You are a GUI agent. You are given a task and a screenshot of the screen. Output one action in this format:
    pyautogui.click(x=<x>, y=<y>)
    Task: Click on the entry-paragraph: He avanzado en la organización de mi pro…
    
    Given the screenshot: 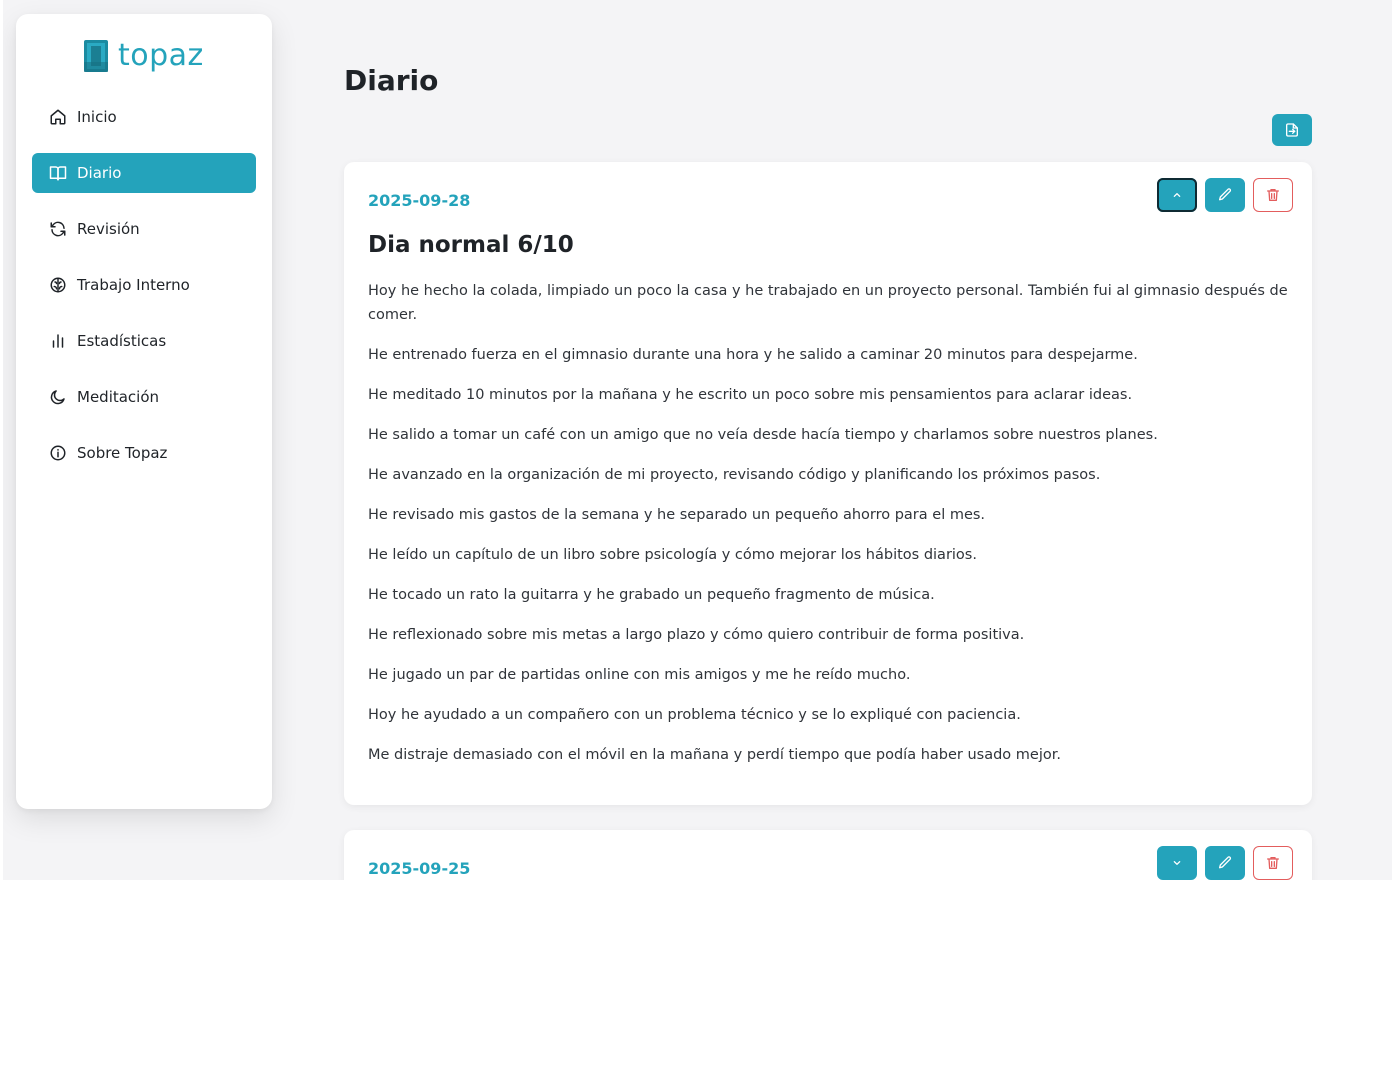 What is the action you would take?
    pyautogui.click(x=734, y=475)
    